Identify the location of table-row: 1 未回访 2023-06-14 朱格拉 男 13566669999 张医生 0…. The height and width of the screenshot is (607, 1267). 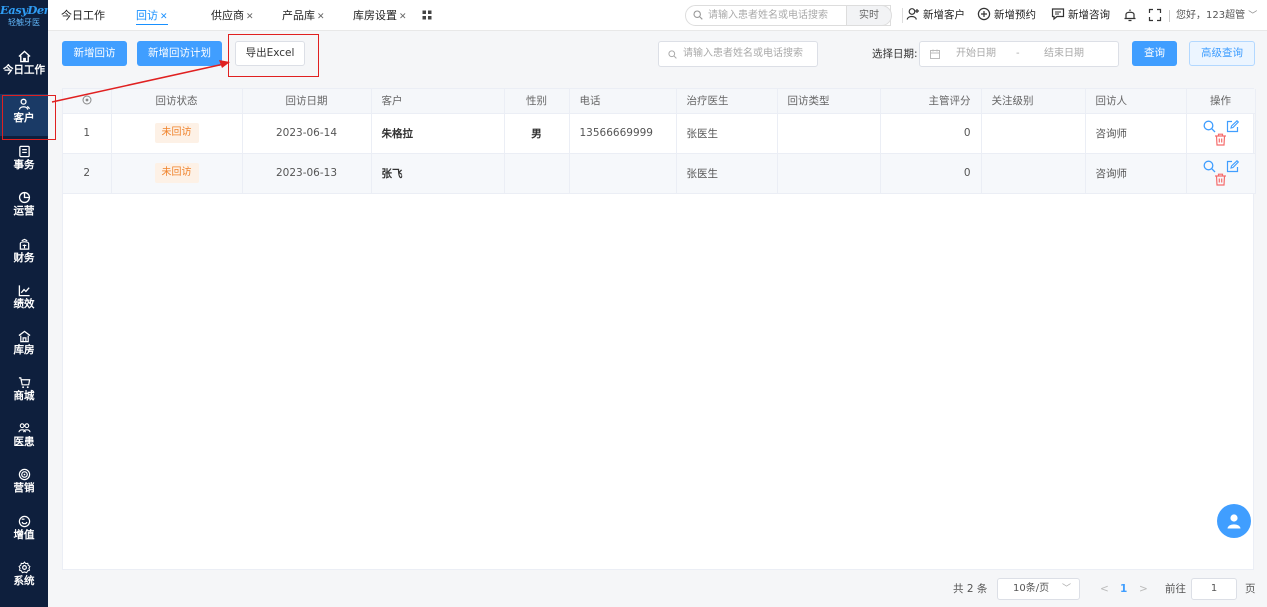
(659, 133).